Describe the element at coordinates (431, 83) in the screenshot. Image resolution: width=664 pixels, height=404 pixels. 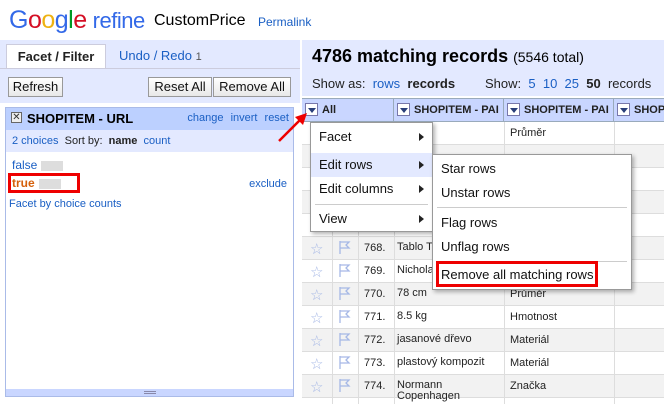
I see `show-as-records: records` at that location.